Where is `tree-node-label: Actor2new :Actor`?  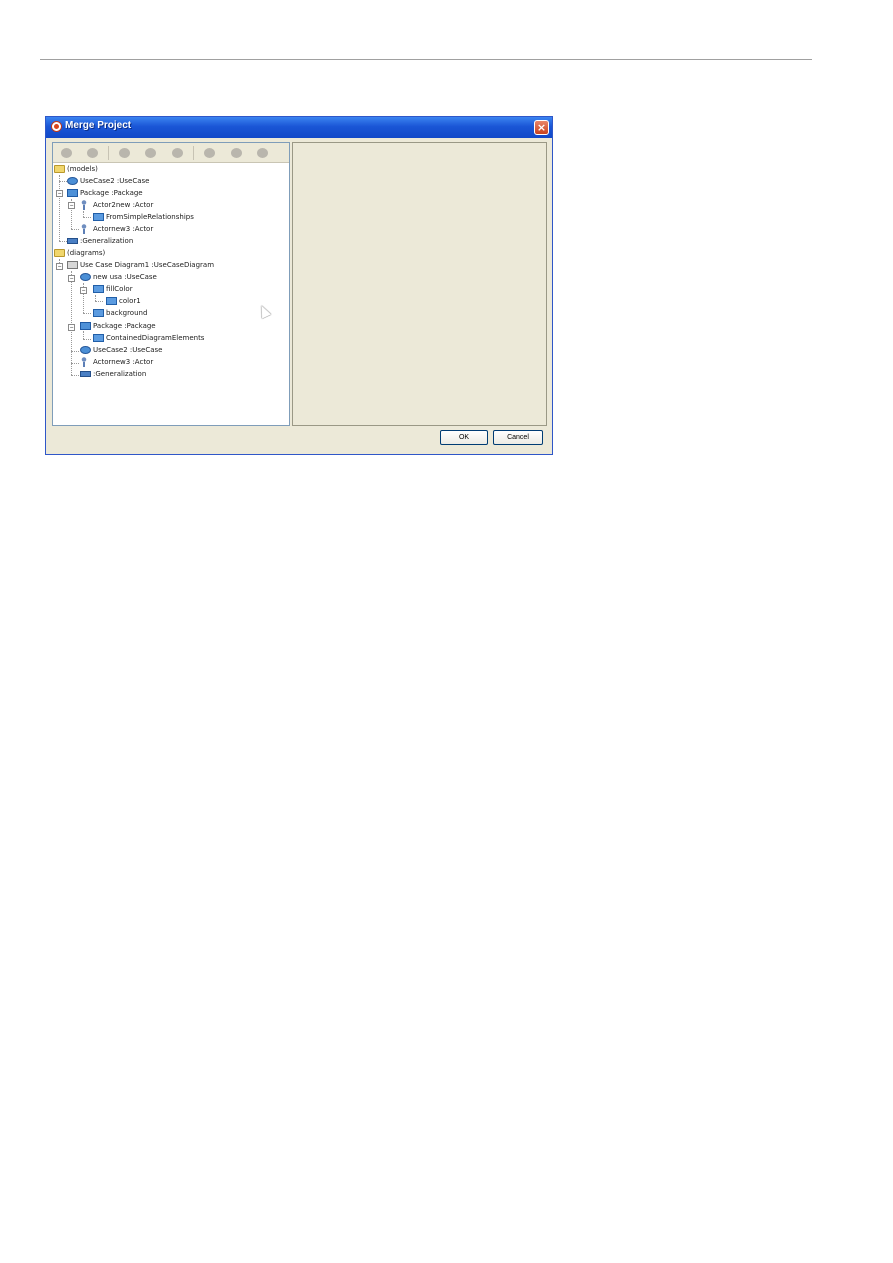
tree-node-label: Actor2new :Actor is located at coordinates (123, 205).